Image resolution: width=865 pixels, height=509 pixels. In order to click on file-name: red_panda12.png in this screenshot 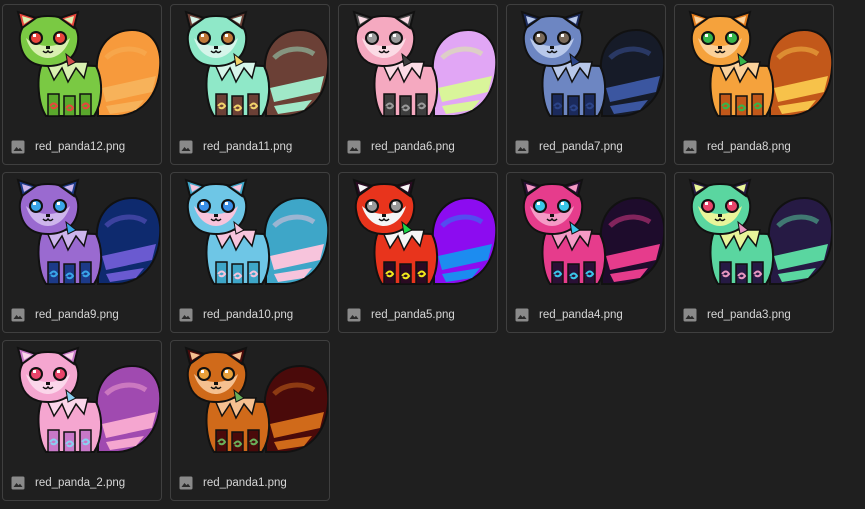, I will do `click(80, 147)`.